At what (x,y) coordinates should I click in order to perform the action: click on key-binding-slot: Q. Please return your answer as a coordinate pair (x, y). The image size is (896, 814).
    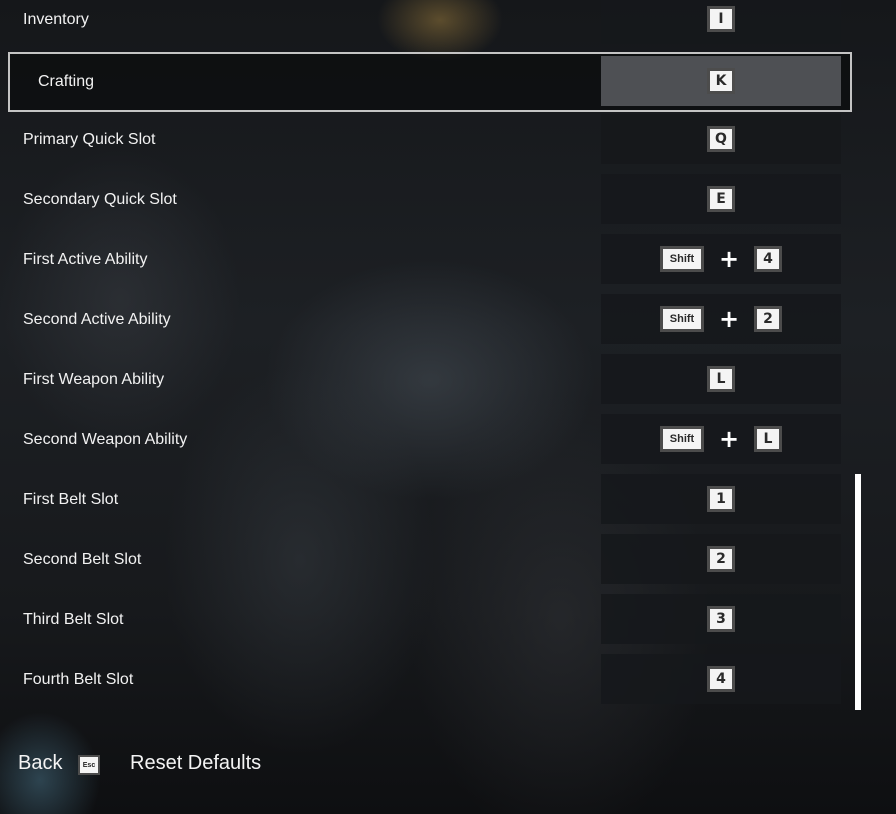
    Looking at the image, I should click on (721, 139).